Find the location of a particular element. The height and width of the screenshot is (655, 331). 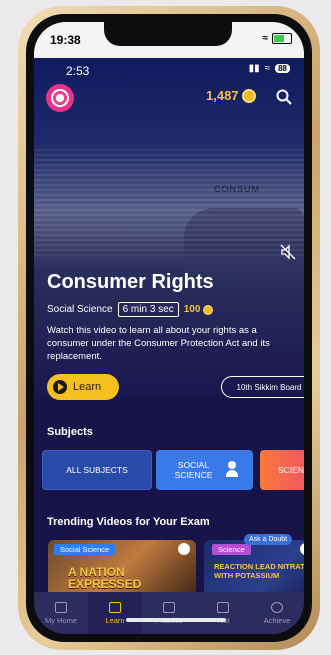

subject-chip-social-science: SOCIAL SCIENCE is located at coordinates (204, 470).